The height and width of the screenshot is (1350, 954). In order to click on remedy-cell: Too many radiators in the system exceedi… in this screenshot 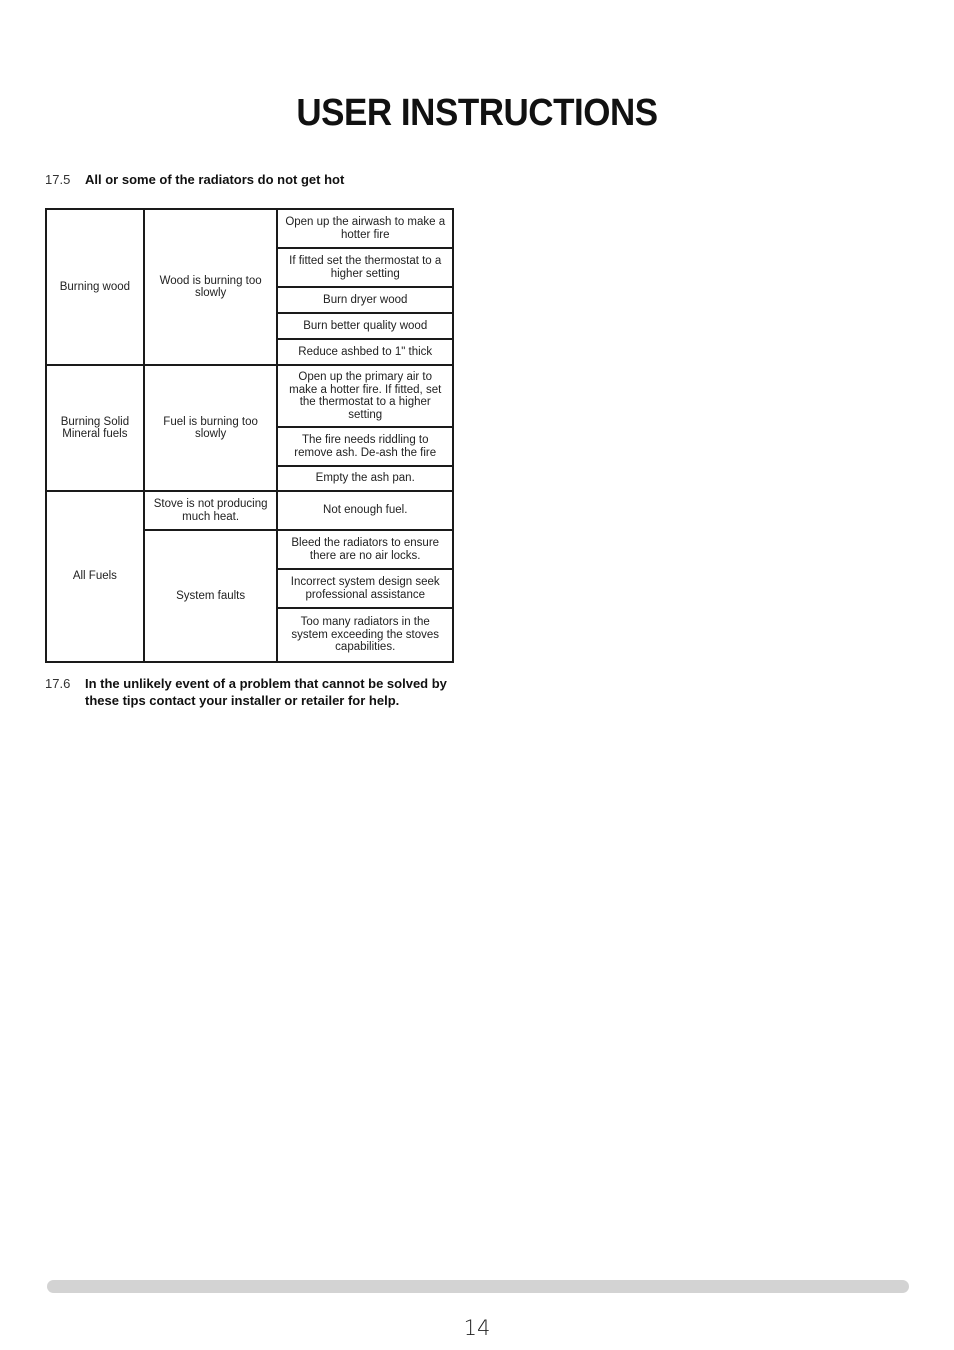, I will do `click(365, 635)`.